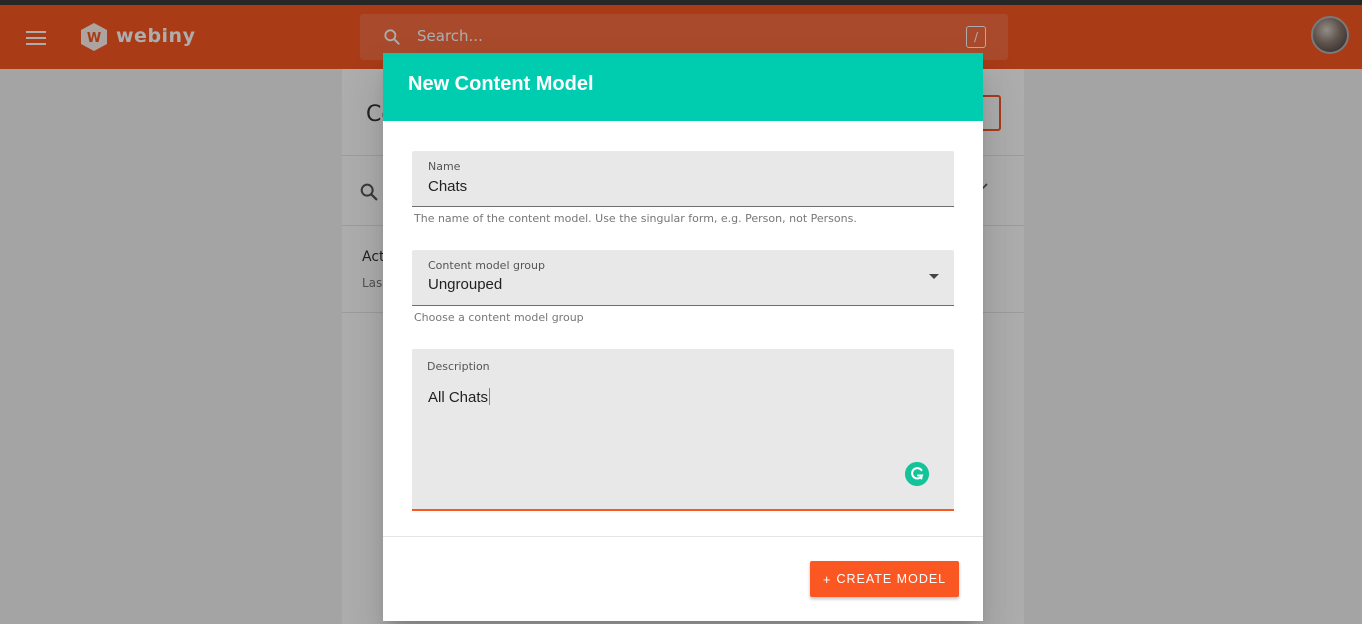 Image resolution: width=1362 pixels, height=624 pixels. I want to click on description-text: All Chats, so click(458, 397).